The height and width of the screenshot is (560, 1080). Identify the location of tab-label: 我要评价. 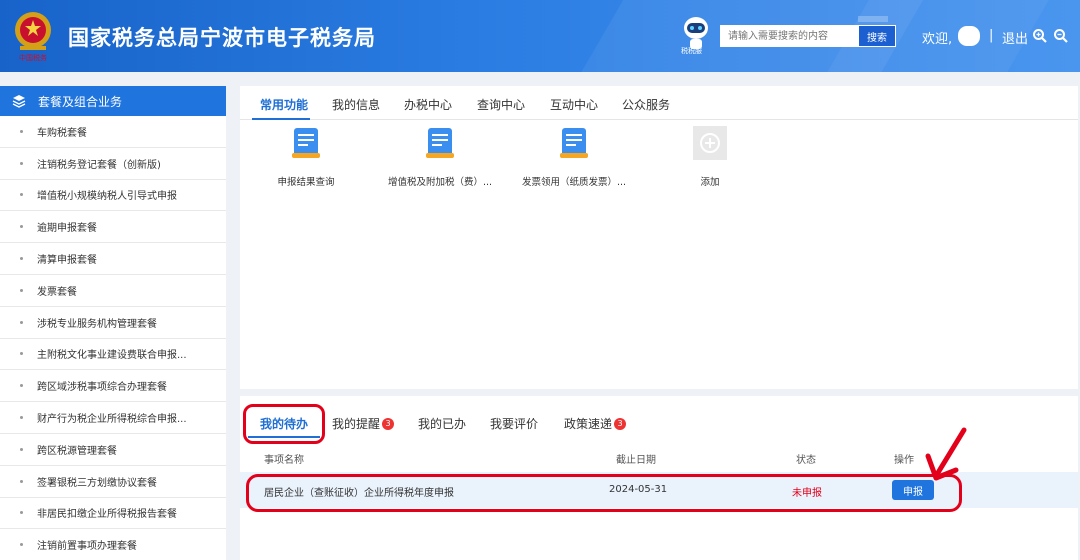
(514, 424).